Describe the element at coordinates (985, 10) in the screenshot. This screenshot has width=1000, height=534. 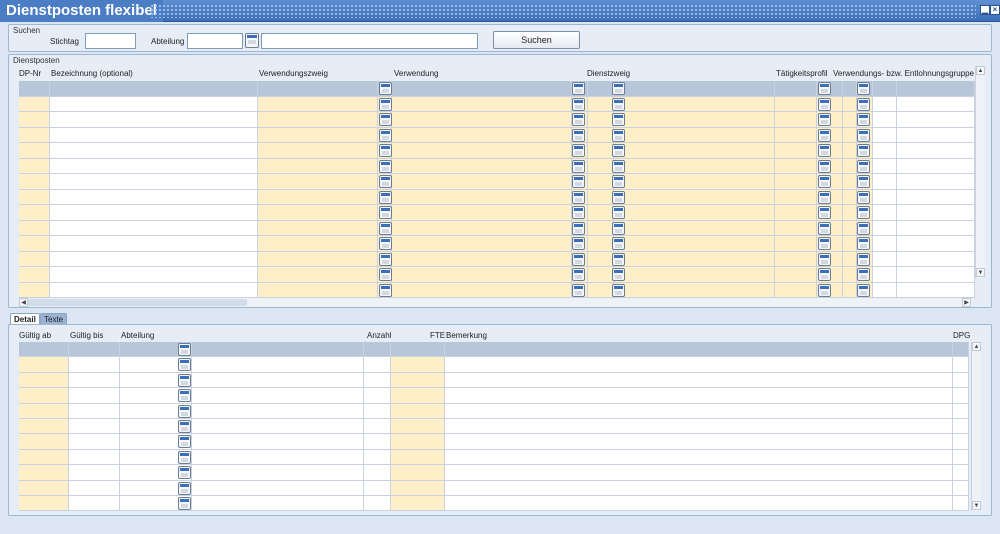
I see `minimize-icon: ▁` at that location.